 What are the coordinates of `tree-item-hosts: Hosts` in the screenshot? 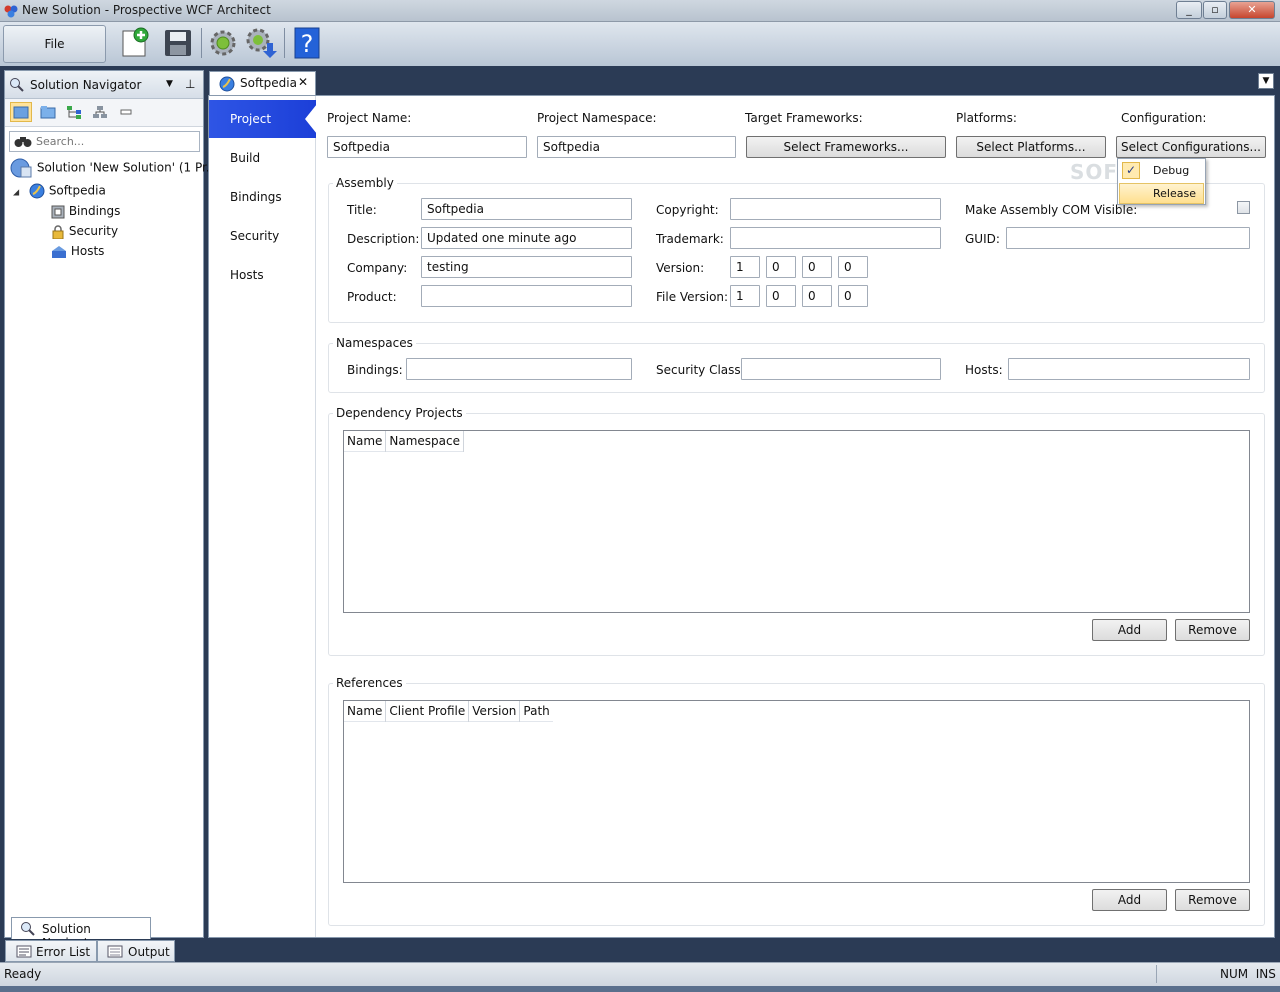 It's located at (77, 251).